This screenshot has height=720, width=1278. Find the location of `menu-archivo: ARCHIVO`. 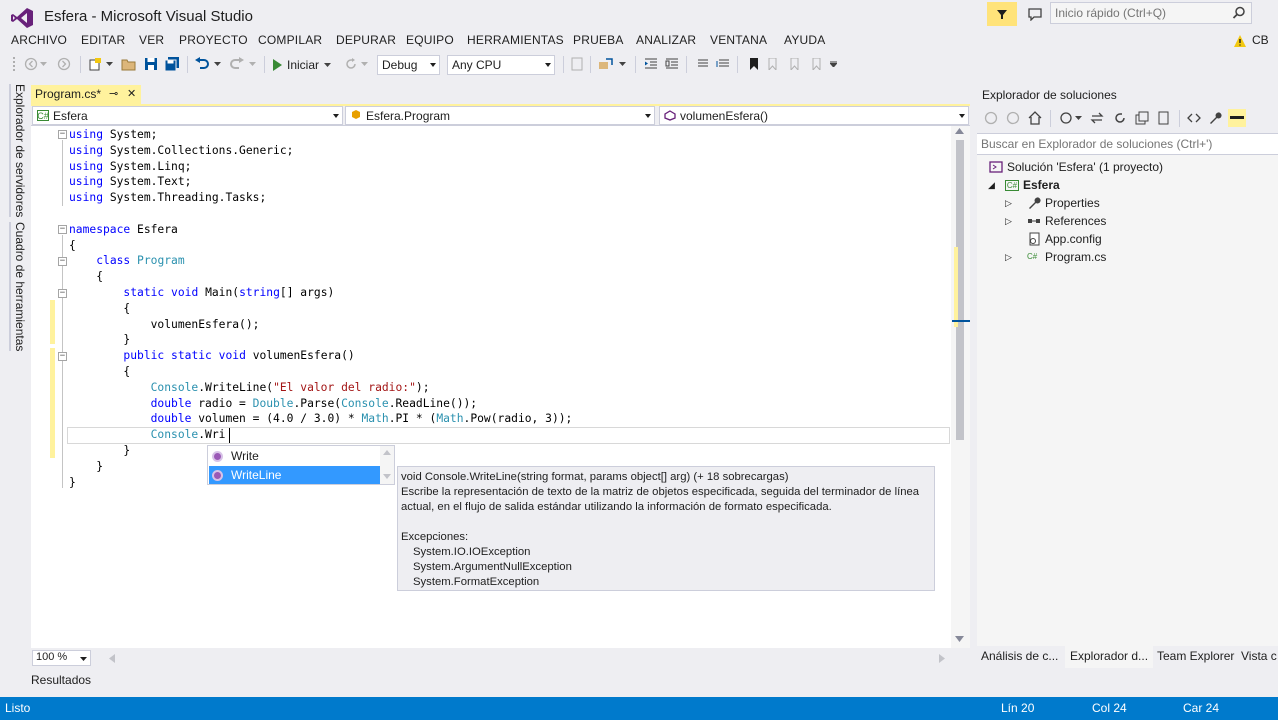

menu-archivo: ARCHIVO is located at coordinates (39, 40).